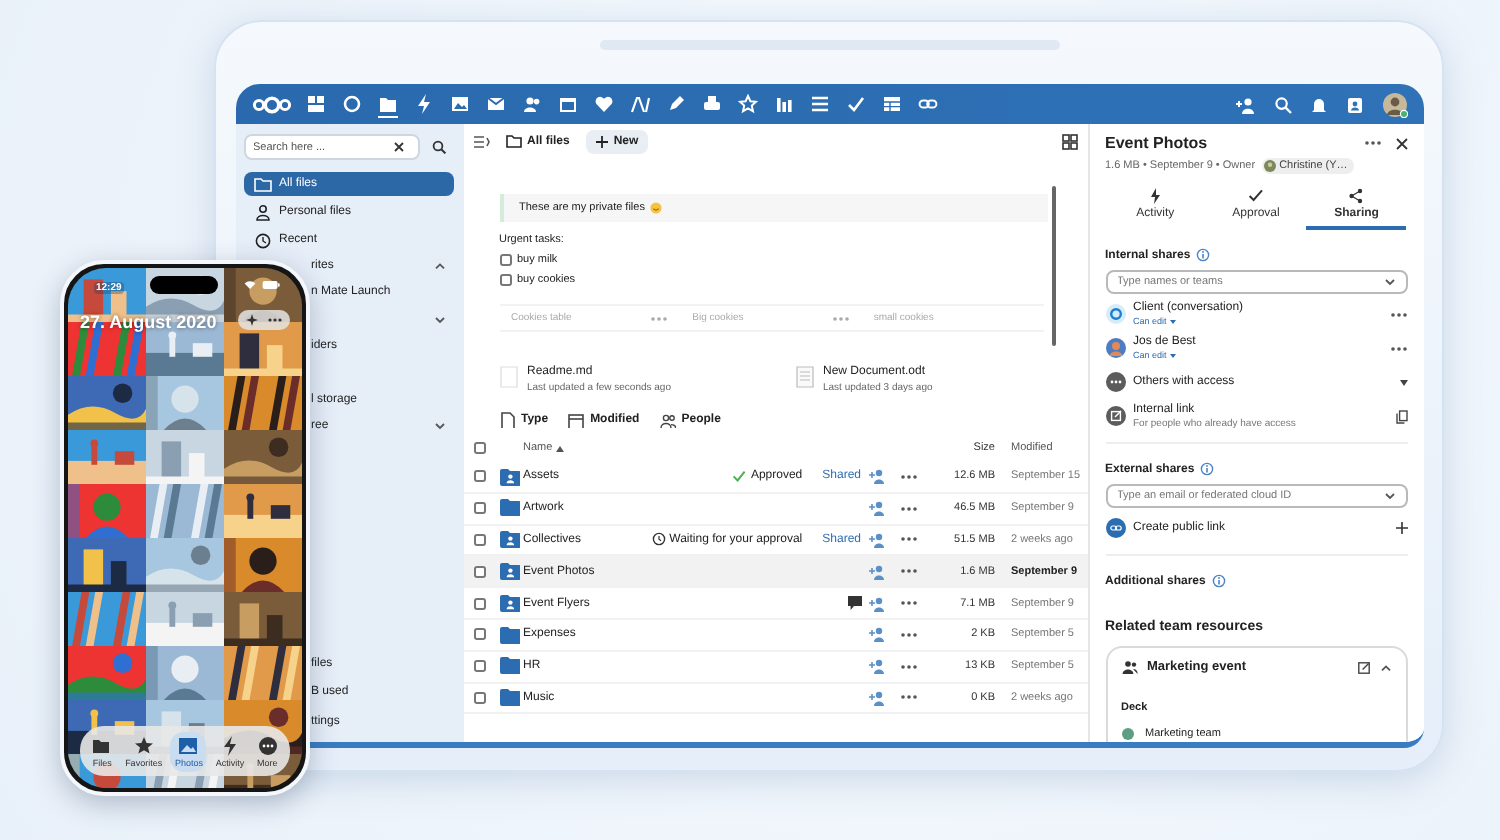  Describe the element at coordinates (1363, 667) in the screenshot. I see `open-icon` at that location.